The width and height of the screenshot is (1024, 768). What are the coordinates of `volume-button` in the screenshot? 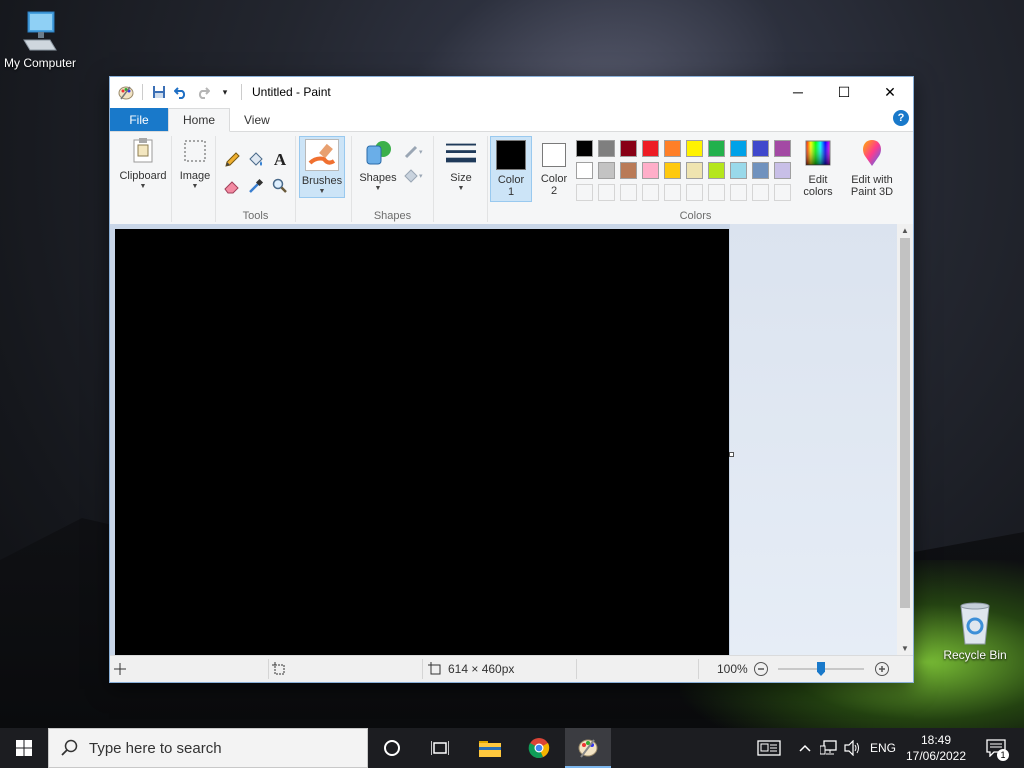 It's located at (853, 748).